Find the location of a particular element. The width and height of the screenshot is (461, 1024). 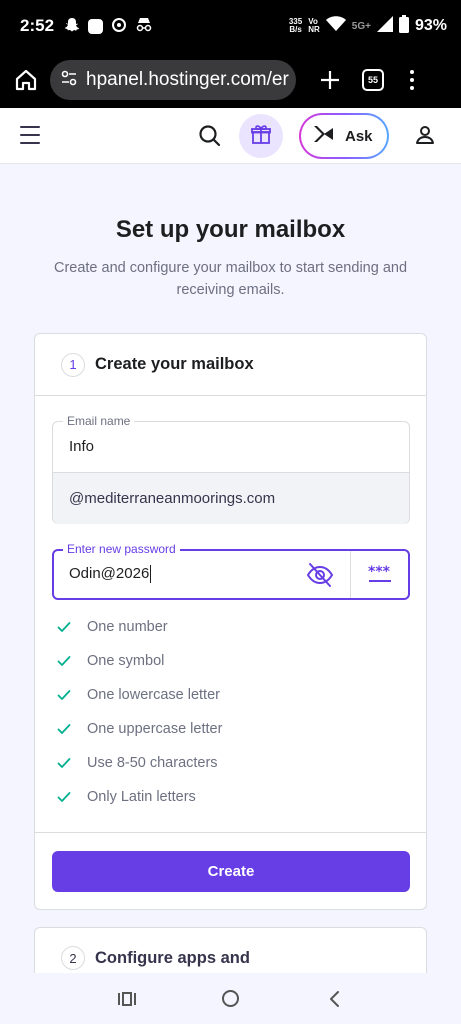

more-menu-icon is located at coordinates (412, 80).